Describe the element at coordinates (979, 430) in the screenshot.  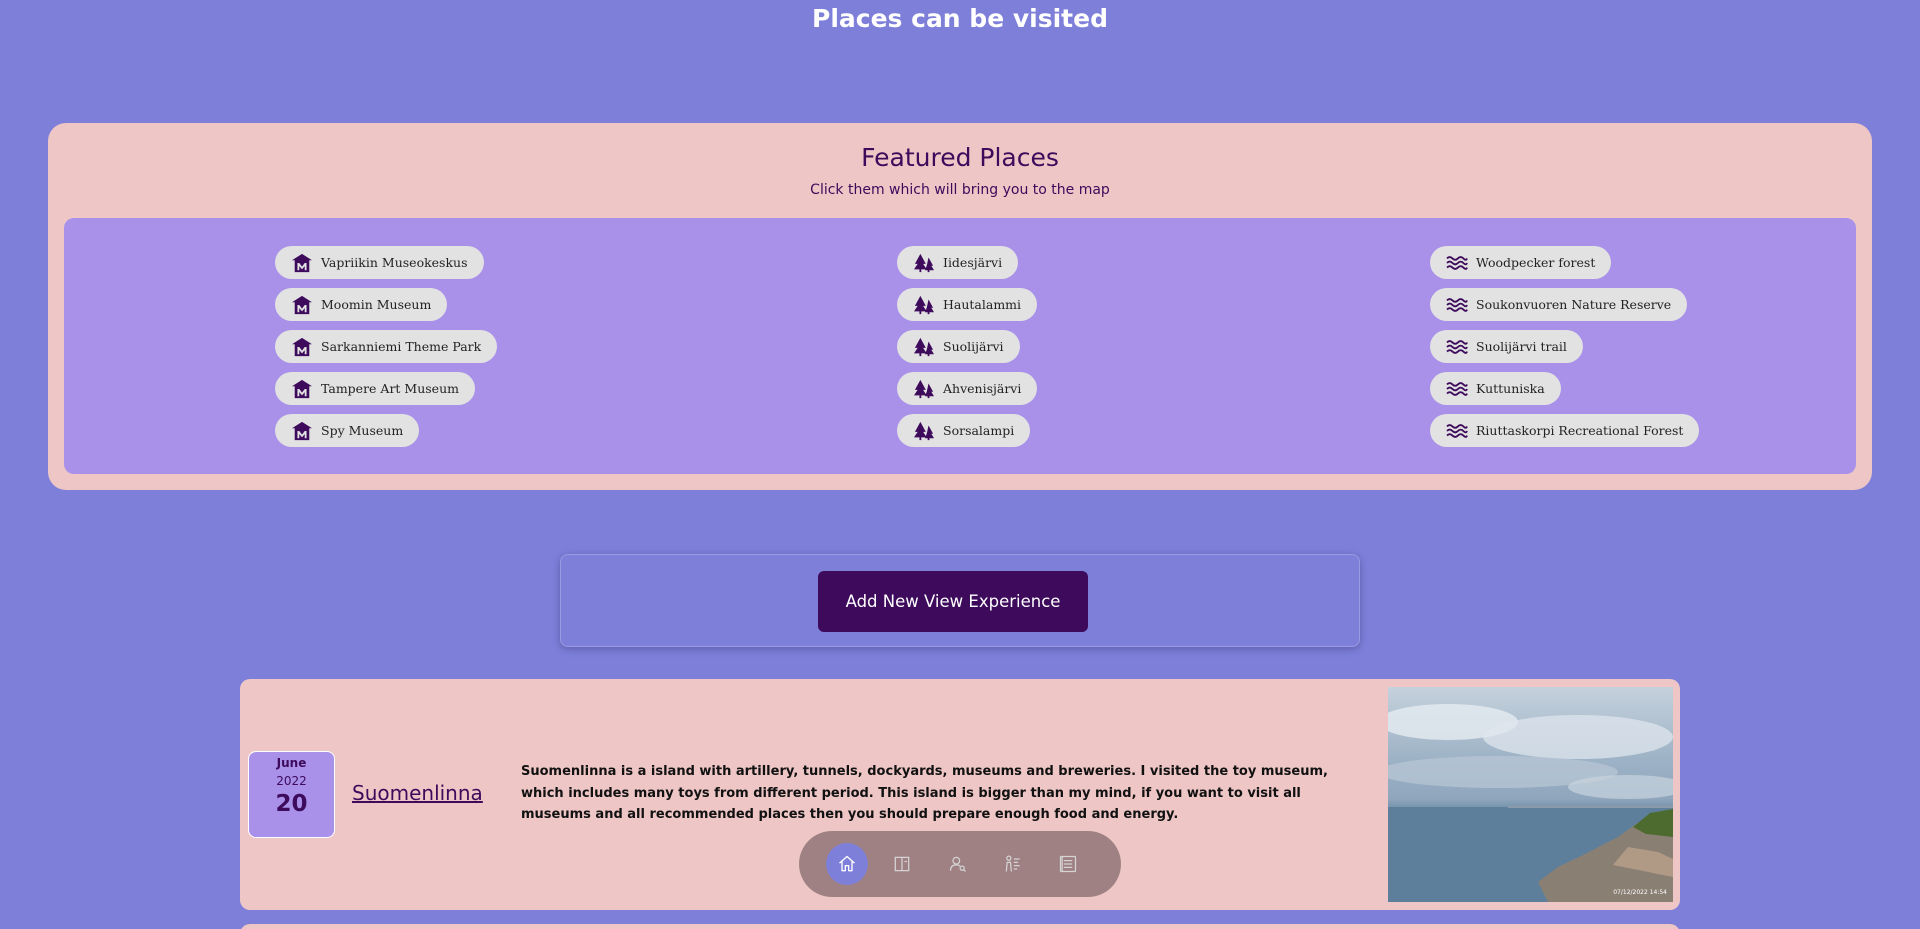
I see `place-chip-label: Sorsalampi` at that location.